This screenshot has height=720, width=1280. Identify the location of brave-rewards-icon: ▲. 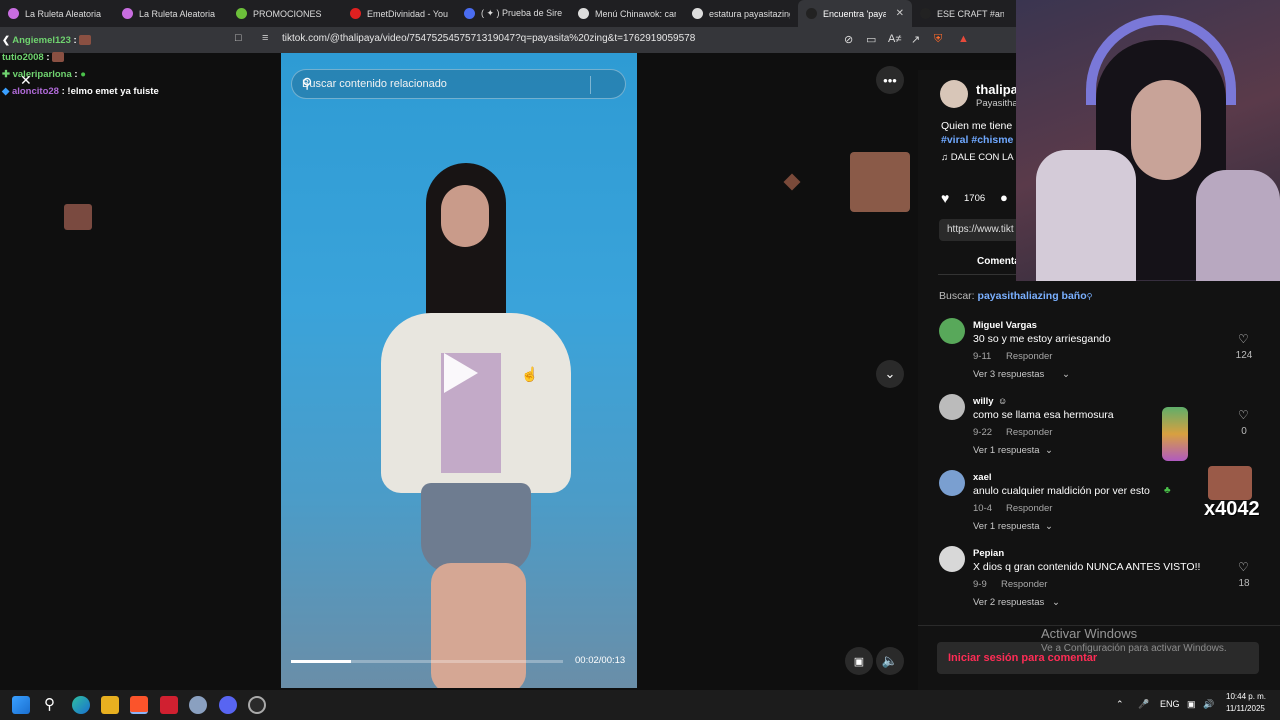
(963, 39).